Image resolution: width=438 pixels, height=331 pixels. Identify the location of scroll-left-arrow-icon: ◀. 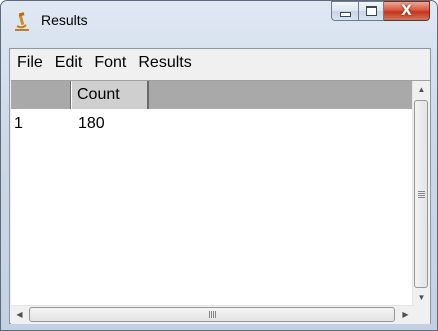
(19, 314).